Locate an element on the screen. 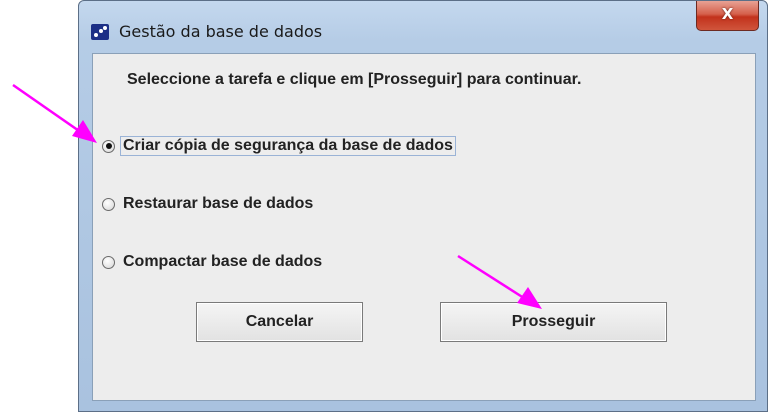  arrow-to-first-option is located at coordinates (54, 113).